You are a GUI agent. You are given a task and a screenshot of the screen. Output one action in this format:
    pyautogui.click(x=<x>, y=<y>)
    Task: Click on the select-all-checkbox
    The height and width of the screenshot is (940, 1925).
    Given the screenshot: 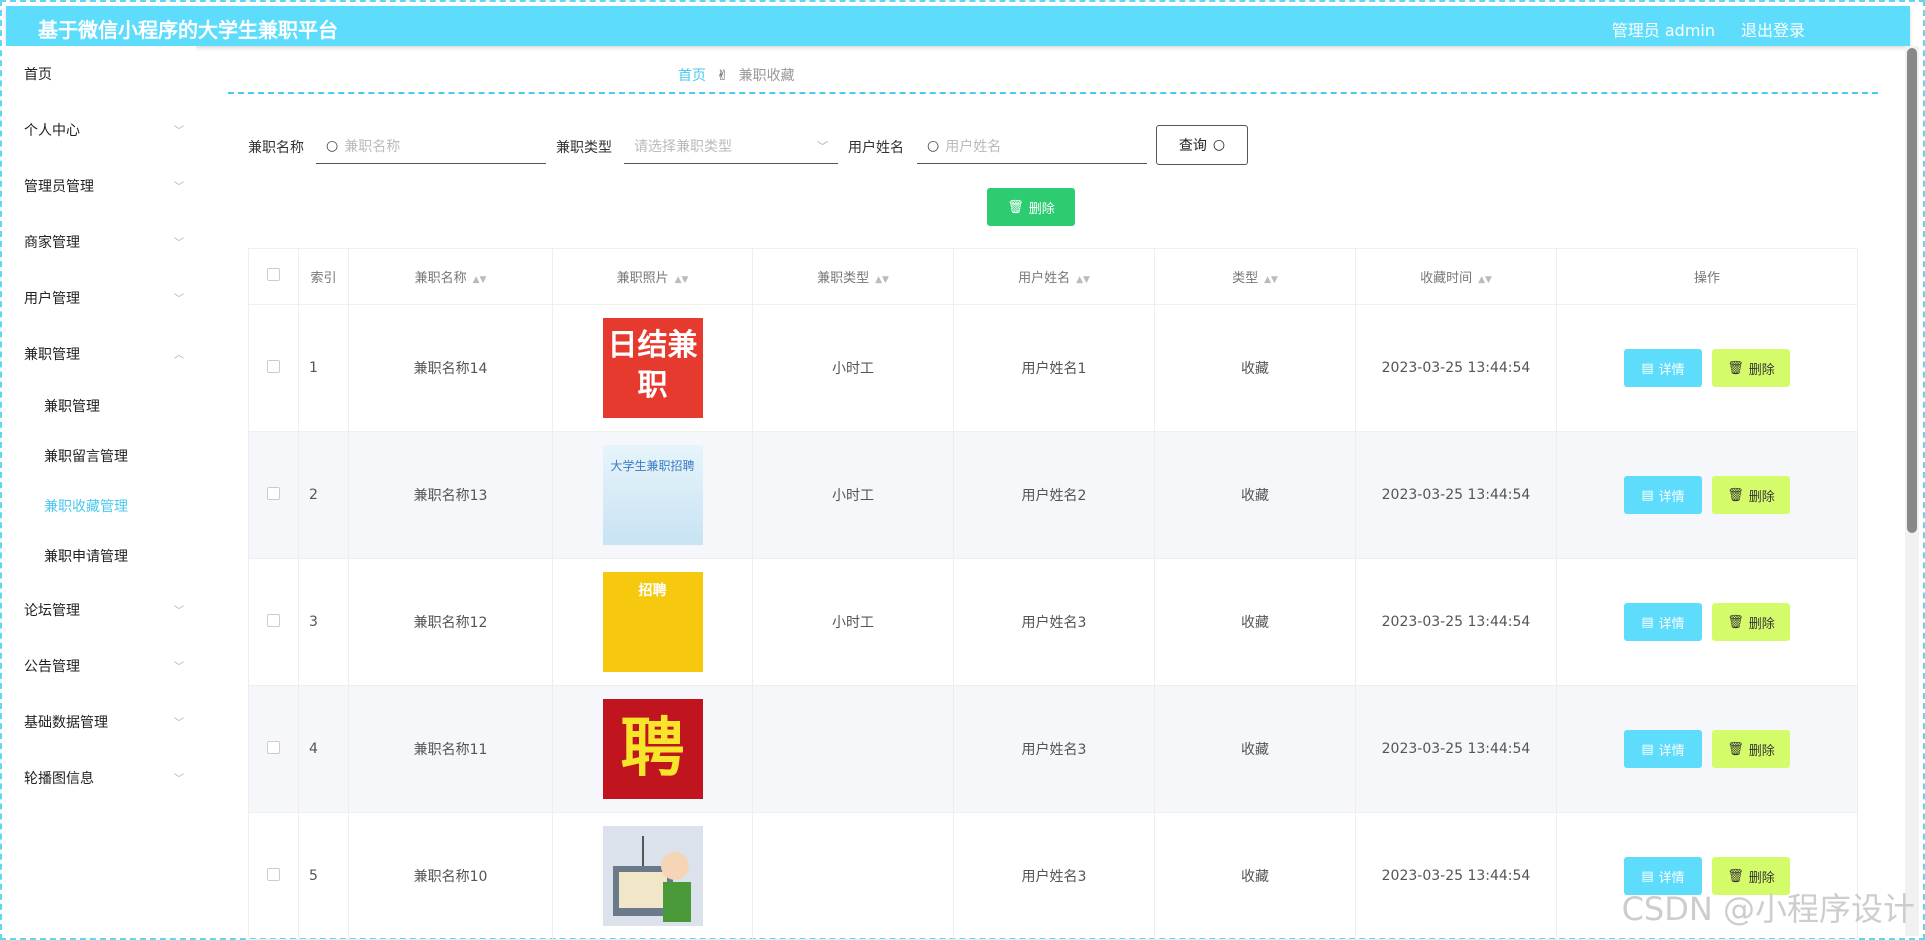 What is the action you would take?
    pyautogui.click(x=273, y=274)
    